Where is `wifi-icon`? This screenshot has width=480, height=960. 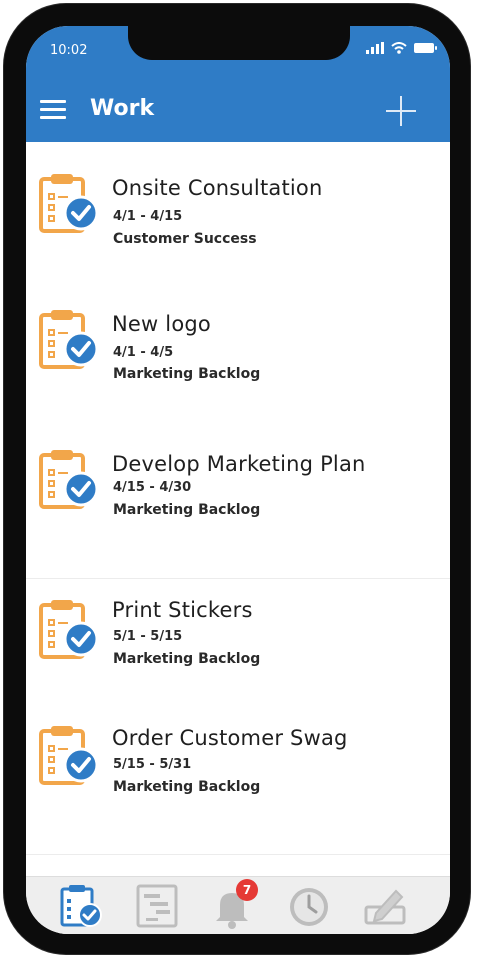 wifi-icon is located at coordinates (399, 48).